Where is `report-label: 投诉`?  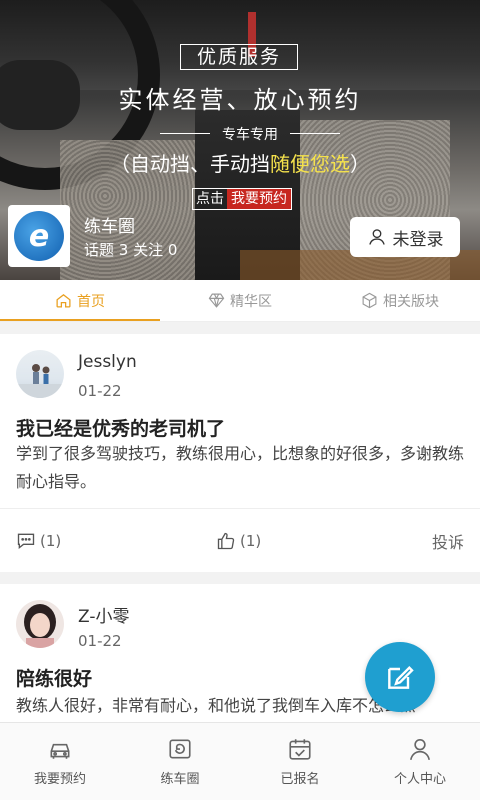 report-label: 投诉 is located at coordinates (447, 542).